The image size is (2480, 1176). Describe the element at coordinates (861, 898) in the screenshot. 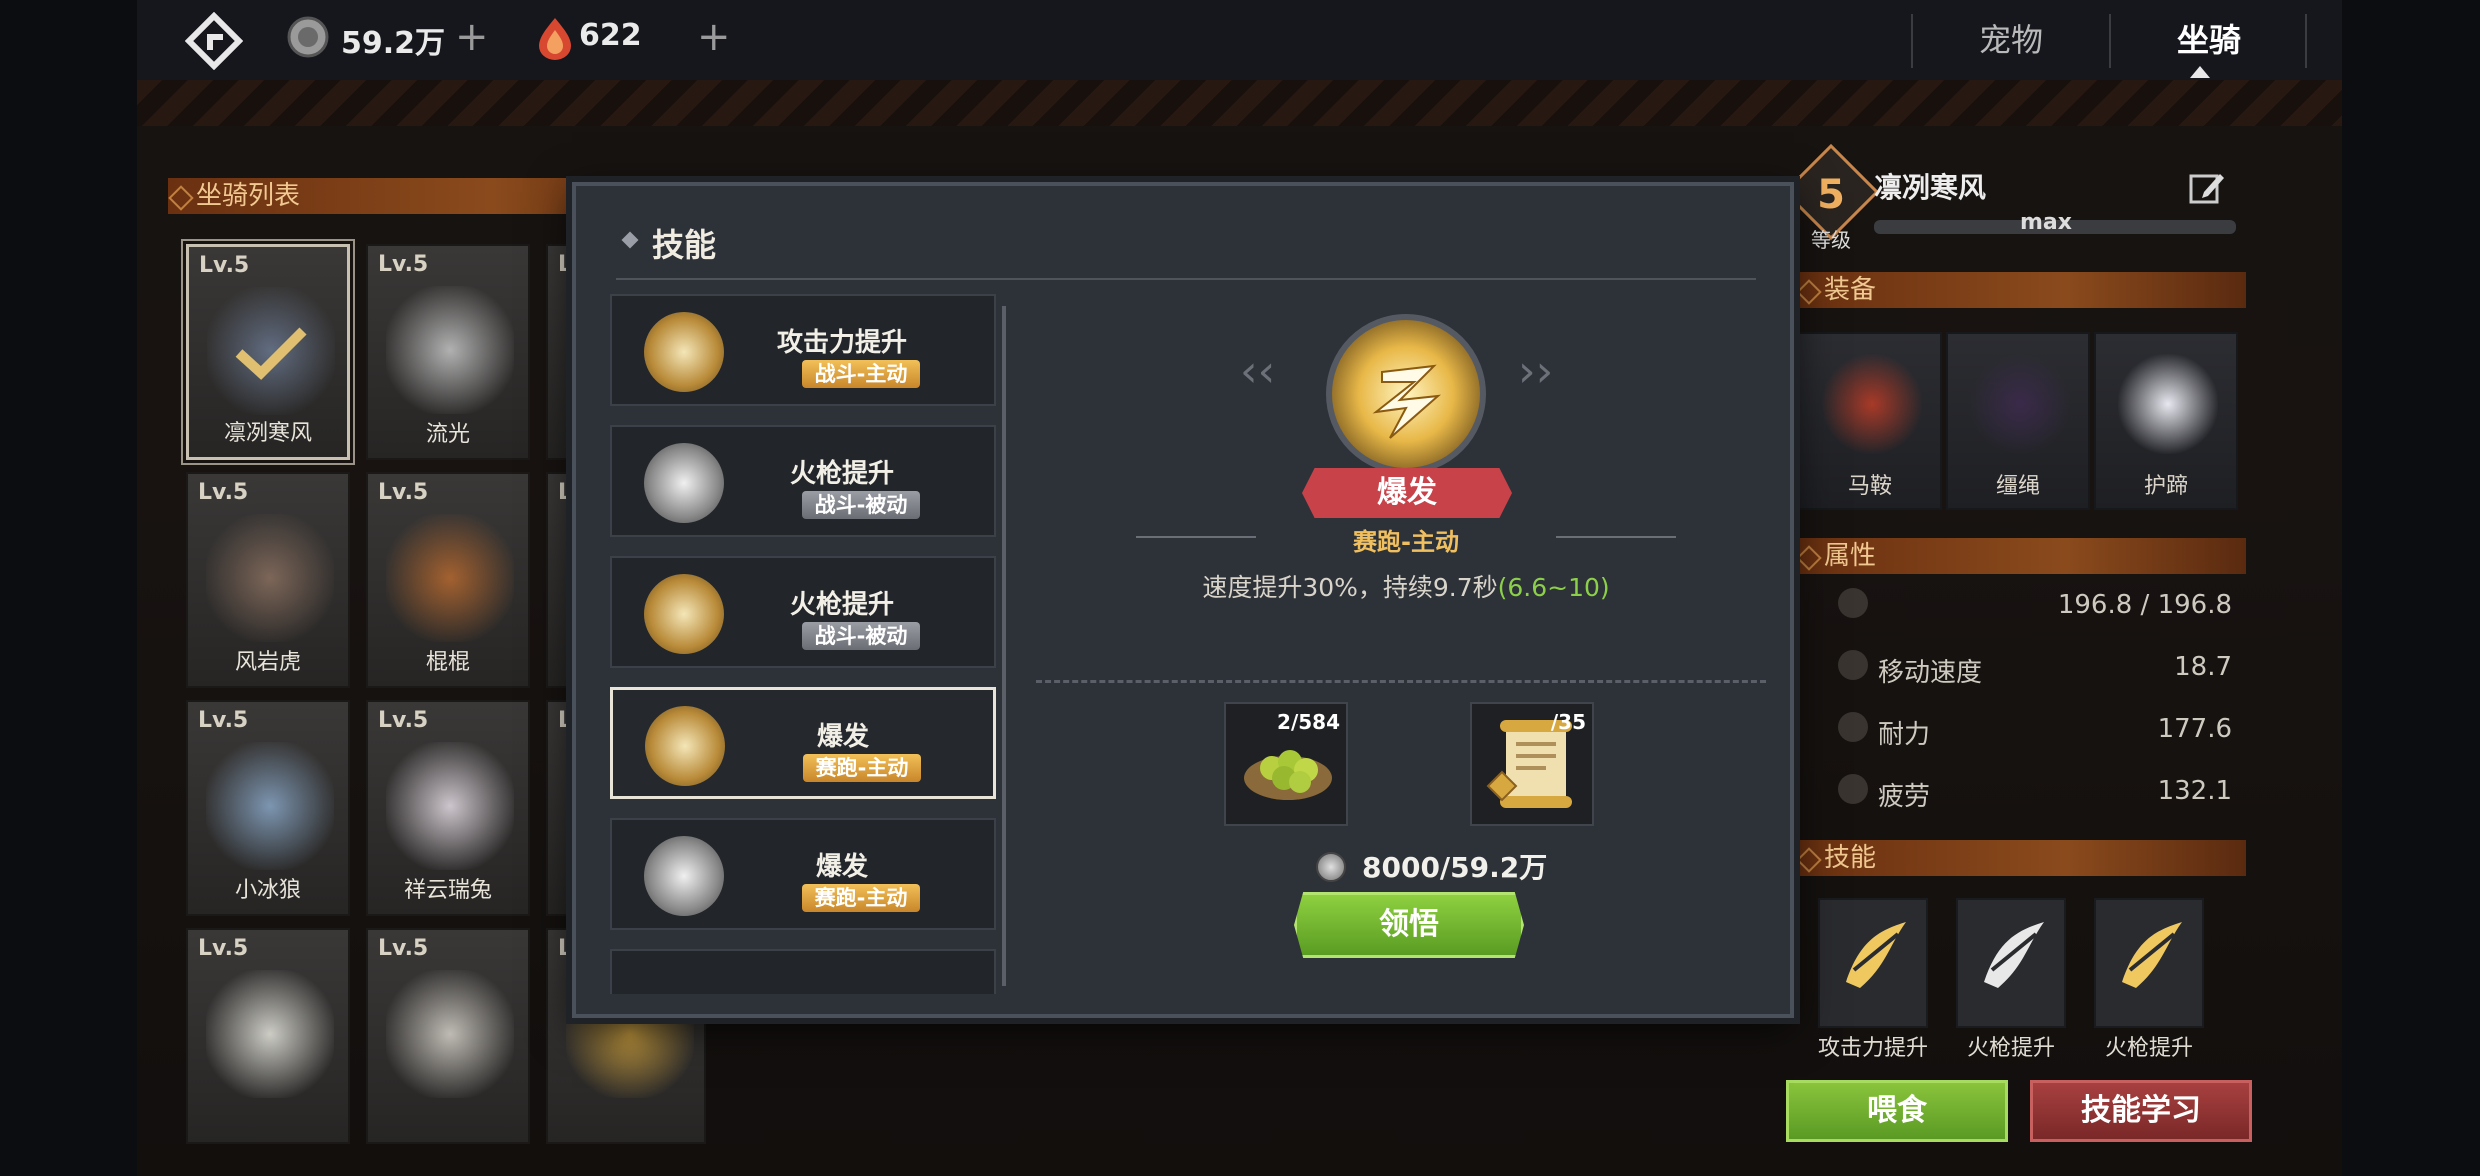

I see `skill-item-tag: 赛跑-主动` at that location.